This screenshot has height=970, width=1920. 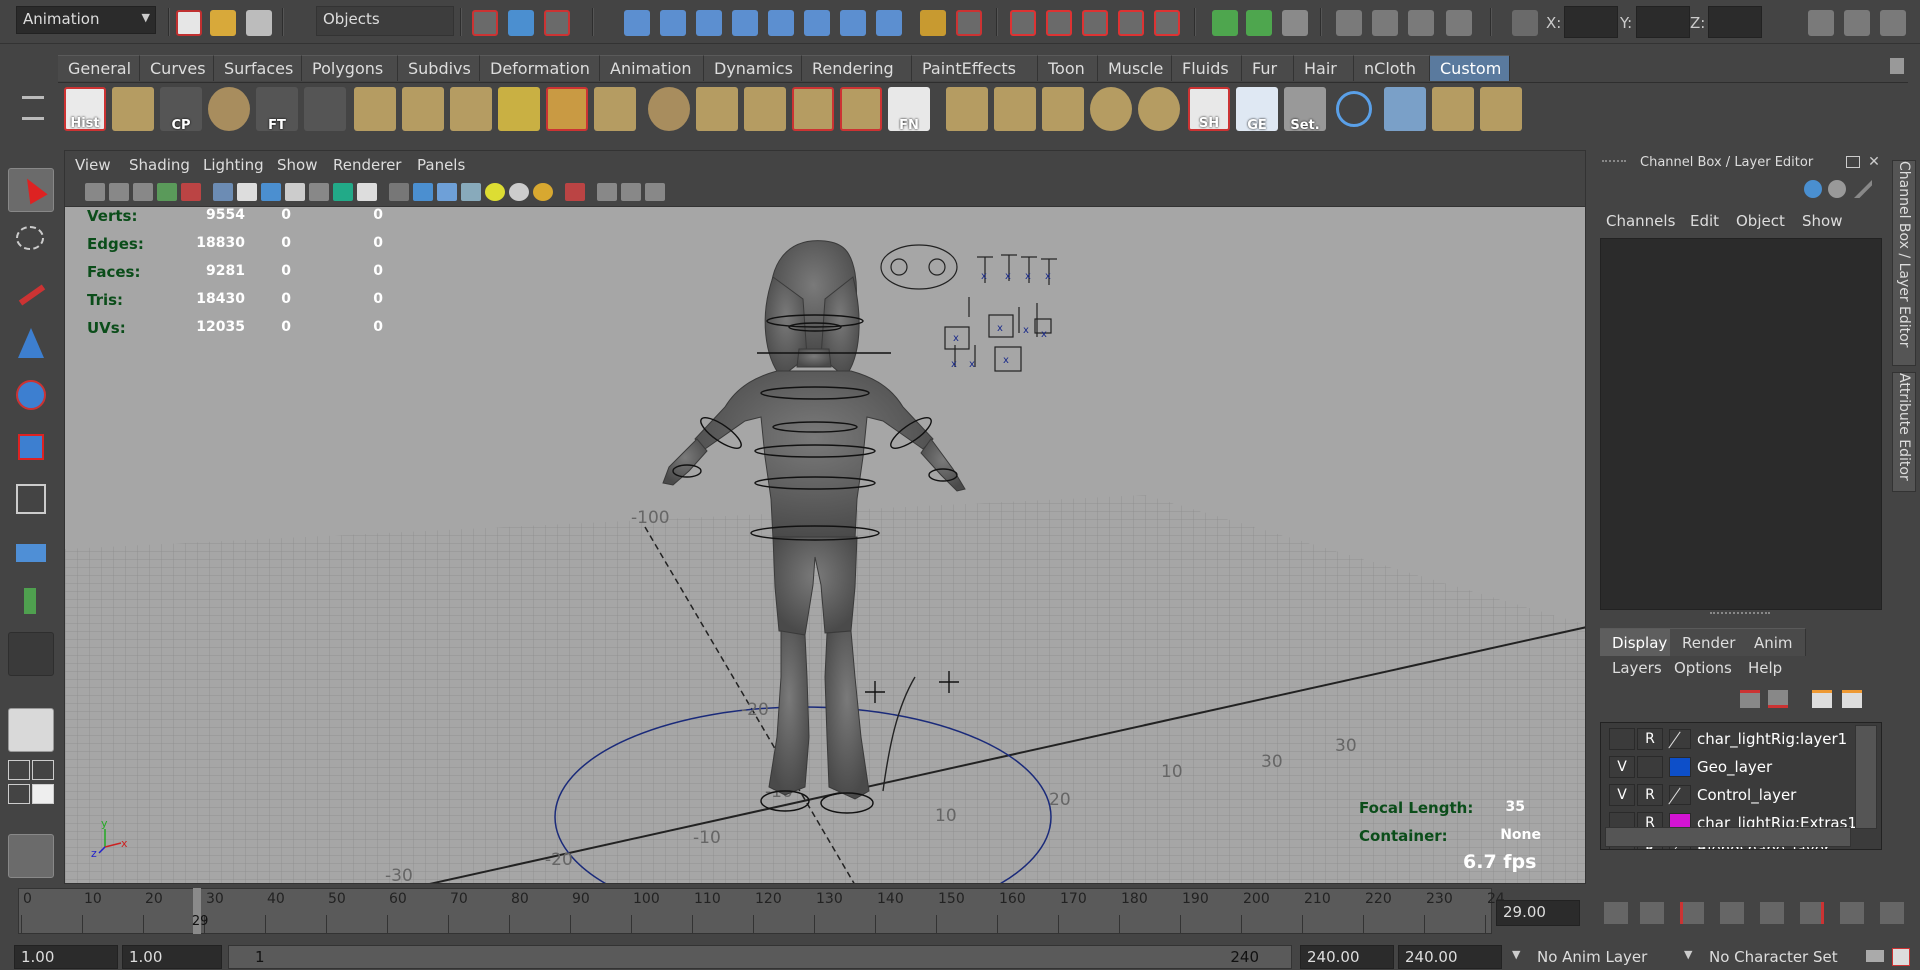 What do you see at coordinates (19, 794) in the screenshot?
I see `layout-persp-graph-icon` at bounding box center [19, 794].